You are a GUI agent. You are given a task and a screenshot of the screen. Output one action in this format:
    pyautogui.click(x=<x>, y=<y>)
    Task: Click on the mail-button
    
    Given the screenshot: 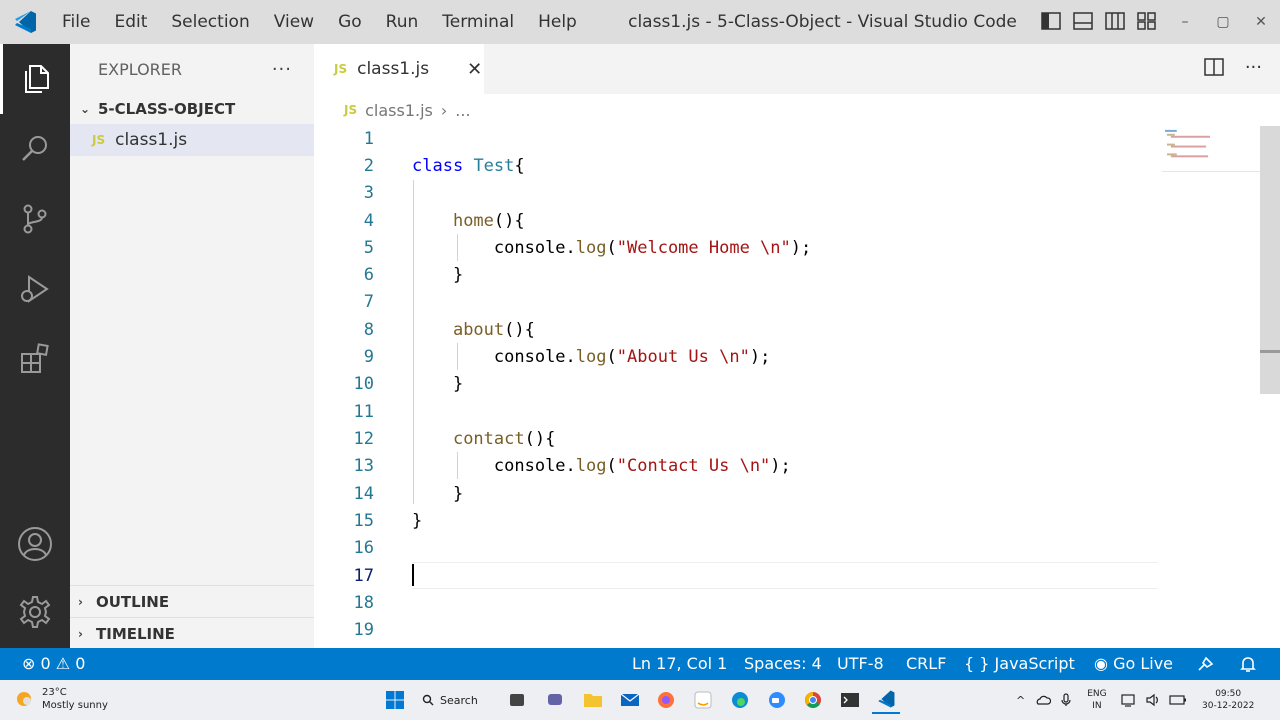 What is the action you would take?
    pyautogui.click(x=630, y=700)
    